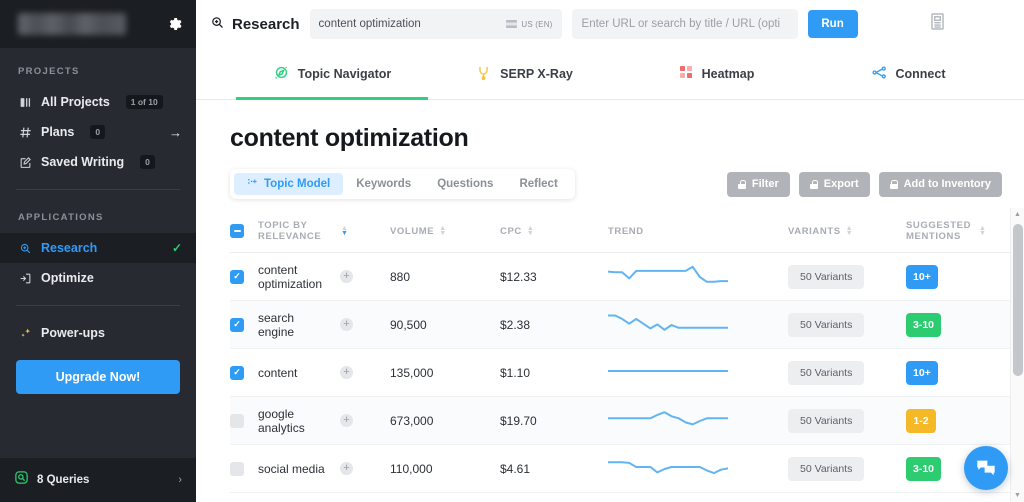 The height and width of the screenshot is (502, 1024). I want to click on row-volume: 880, so click(445, 276).